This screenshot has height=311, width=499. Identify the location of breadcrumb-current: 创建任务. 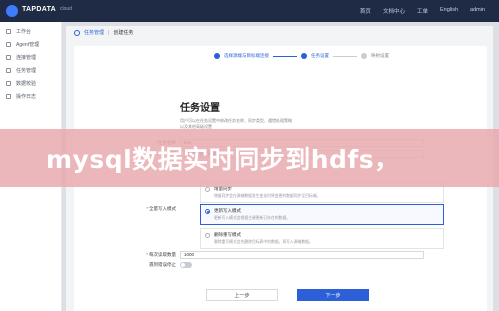
(123, 33).